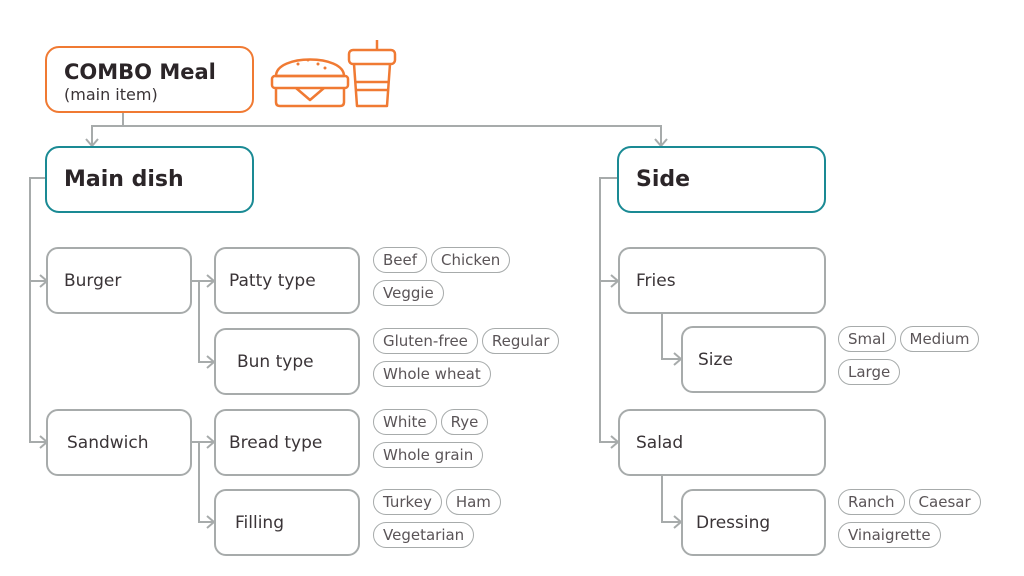  I want to click on option-label: Bun type, so click(275, 361).